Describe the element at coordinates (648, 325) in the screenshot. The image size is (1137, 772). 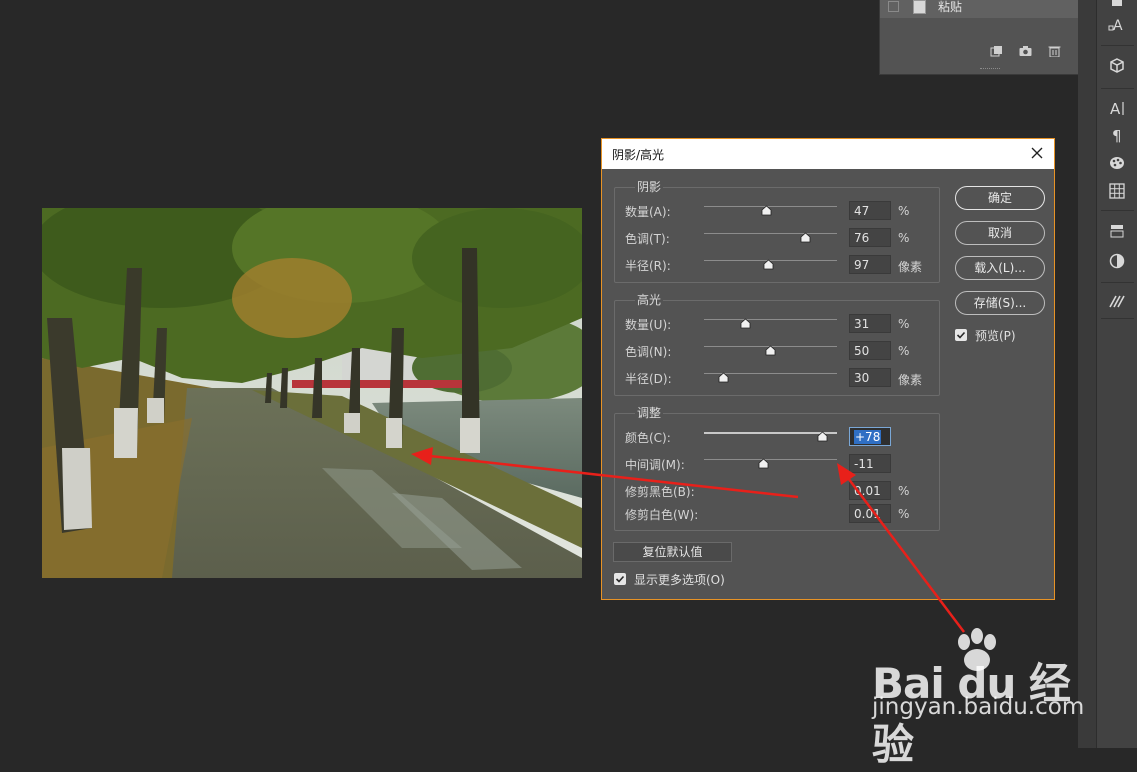
I see `highlights-amount-label: 数量(U):` at that location.